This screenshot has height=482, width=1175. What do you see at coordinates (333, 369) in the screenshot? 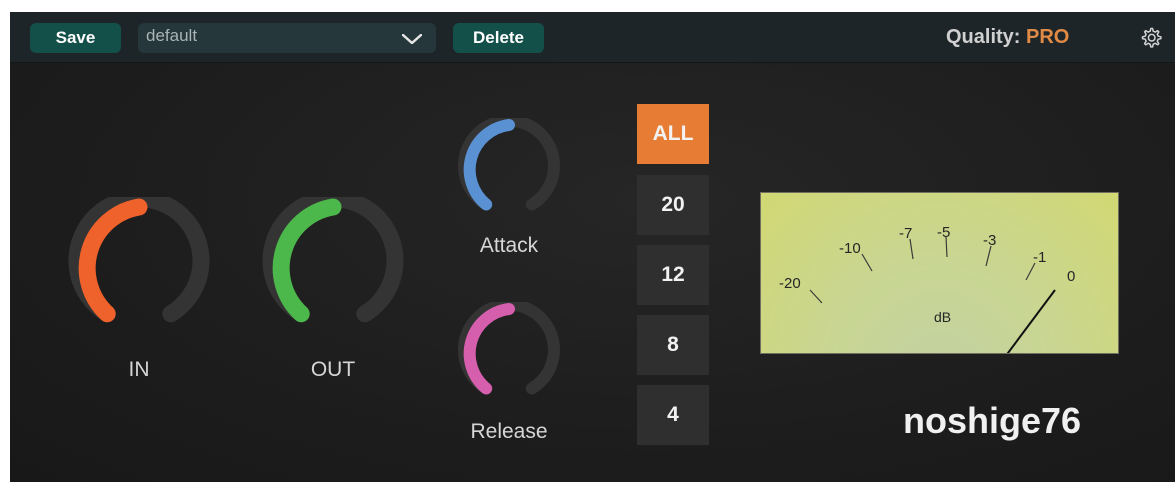
I see `out-label: OUT` at bounding box center [333, 369].